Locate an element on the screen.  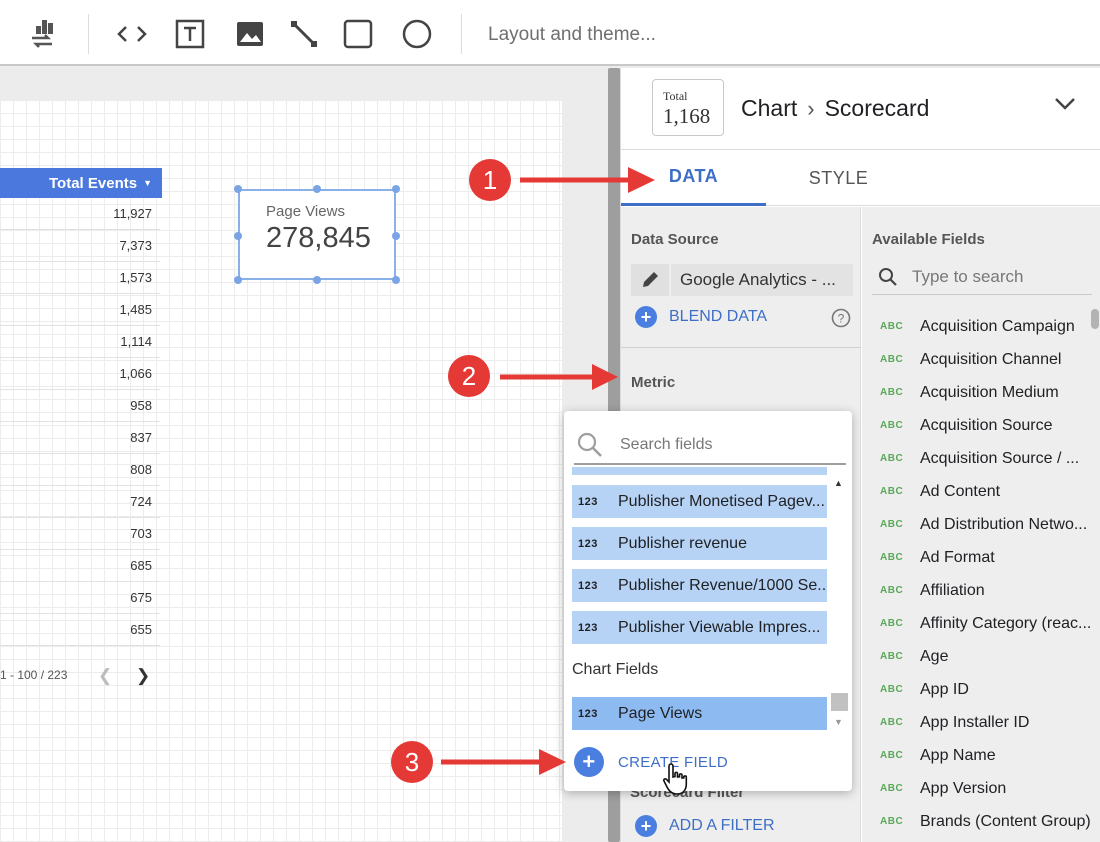
hand-cursor-icon is located at coordinates (677, 781).